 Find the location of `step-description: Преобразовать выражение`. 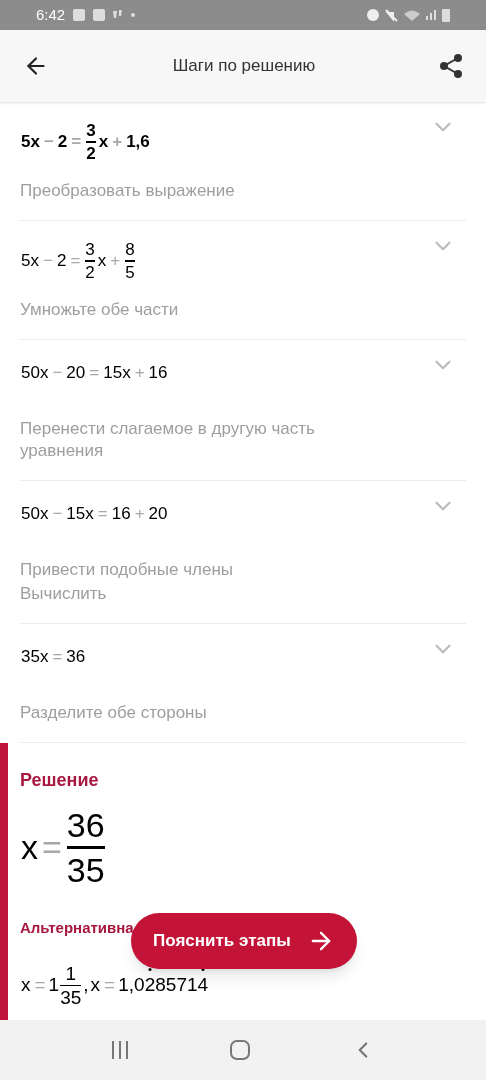

step-description: Преобразовать выражение is located at coordinates (128, 191).